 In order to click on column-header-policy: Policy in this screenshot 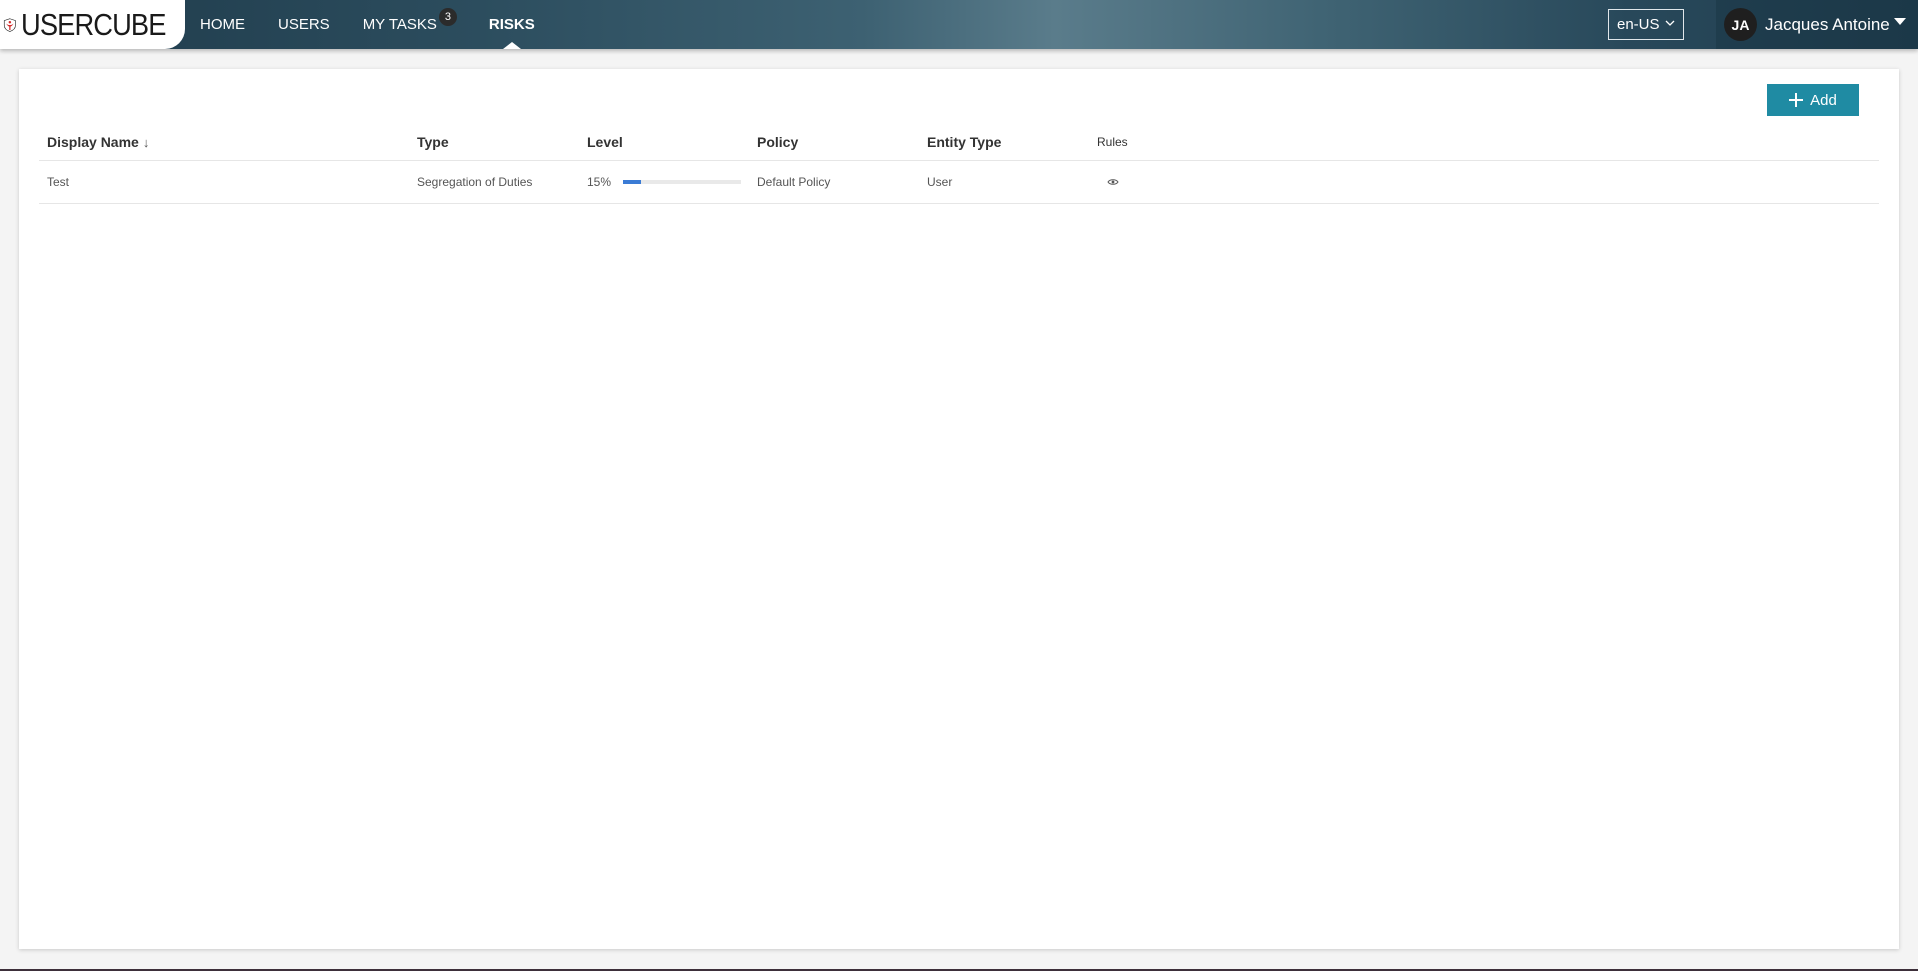, I will do `click(834, 142)`.